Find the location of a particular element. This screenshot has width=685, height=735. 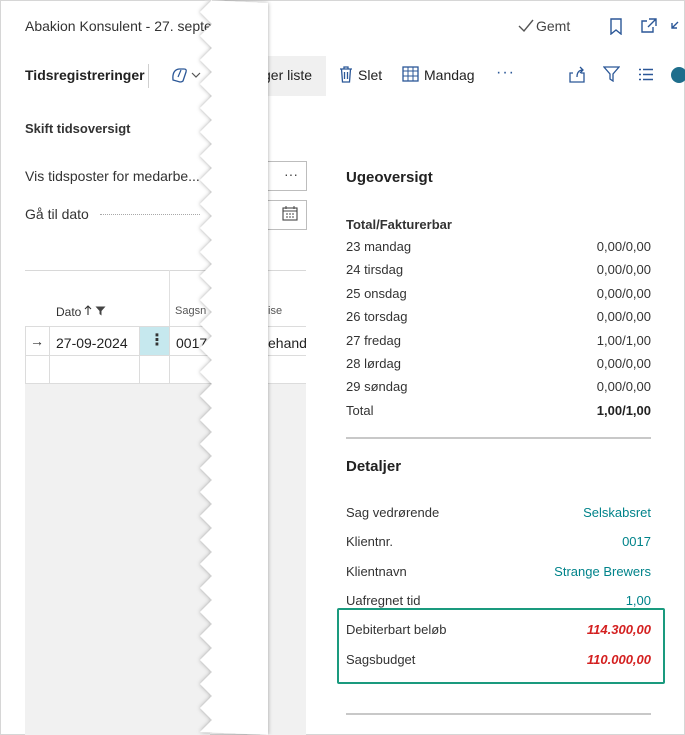

detail-value-debiterbart: 114.300,00 is located at coordinates (618, 629).